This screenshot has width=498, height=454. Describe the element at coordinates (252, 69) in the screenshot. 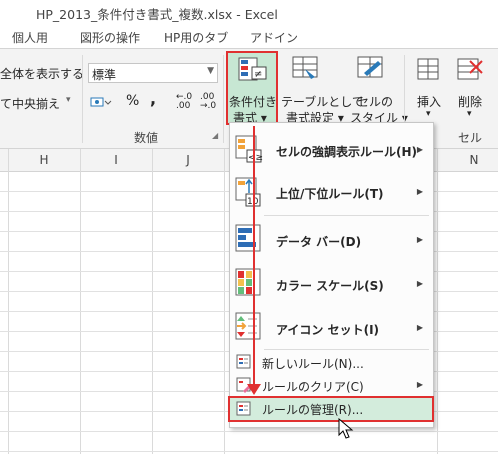

I see `conditional-format-icon: ≠` at that location.